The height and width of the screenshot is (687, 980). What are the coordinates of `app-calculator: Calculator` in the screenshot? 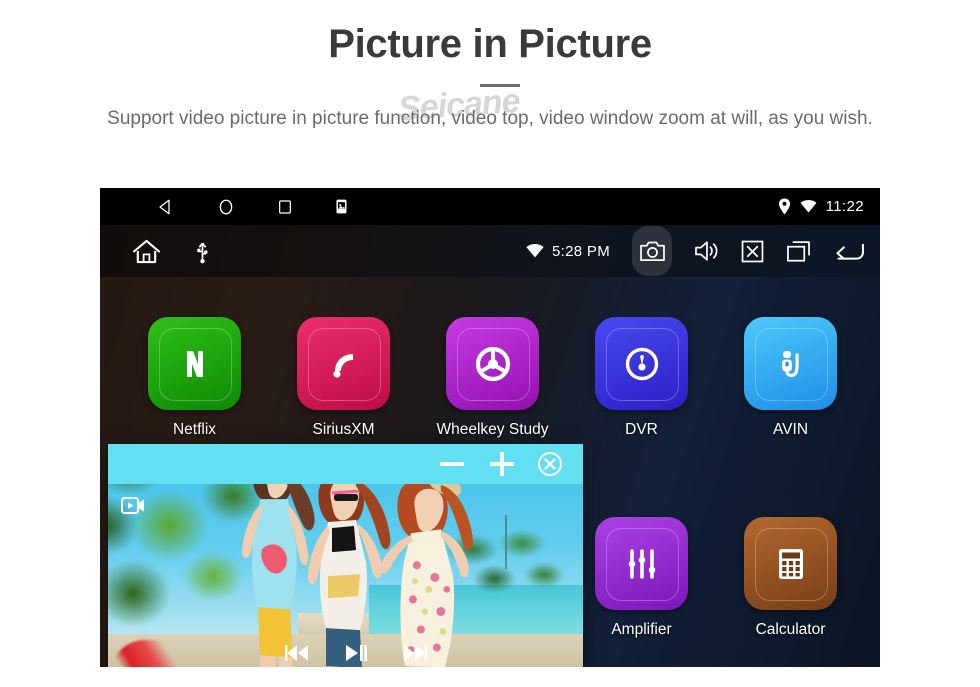 It's located at (790, 578).